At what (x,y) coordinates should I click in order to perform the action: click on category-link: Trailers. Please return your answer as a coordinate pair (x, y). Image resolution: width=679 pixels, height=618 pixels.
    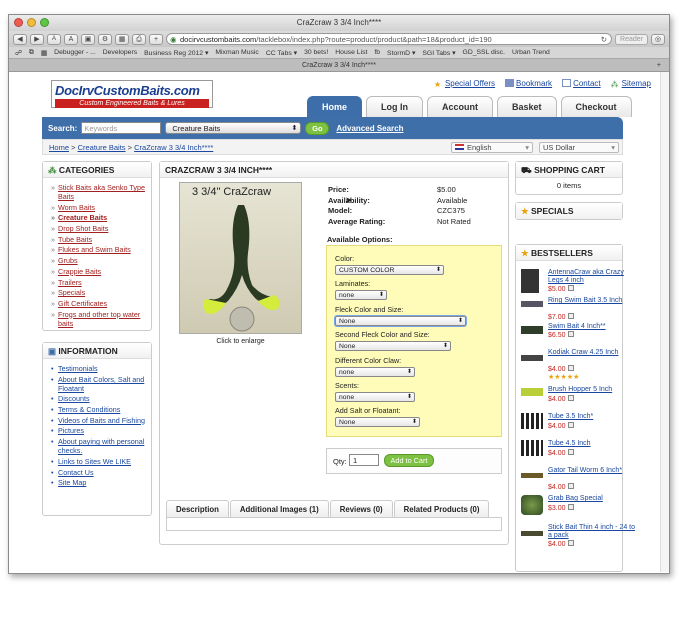
    Looking at the image, I should click on (98, 282).